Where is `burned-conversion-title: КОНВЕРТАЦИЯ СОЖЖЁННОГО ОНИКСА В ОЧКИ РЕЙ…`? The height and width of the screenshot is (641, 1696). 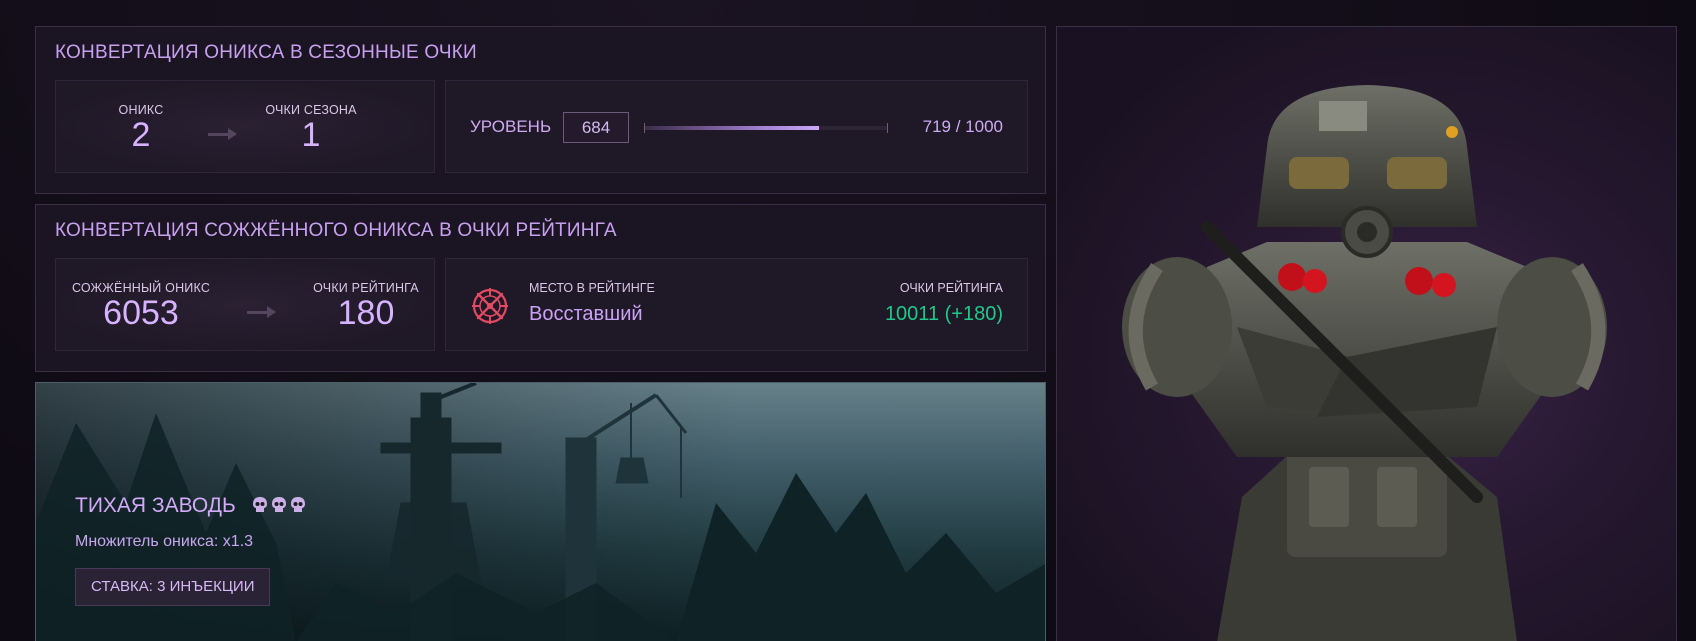
burned-conversion-title: КОНВЕРТАЦИЯ СОЖЖЁННОГО ОНИКСА В ОЧКИ РЕЙ… is located at coordinates (336, 230).